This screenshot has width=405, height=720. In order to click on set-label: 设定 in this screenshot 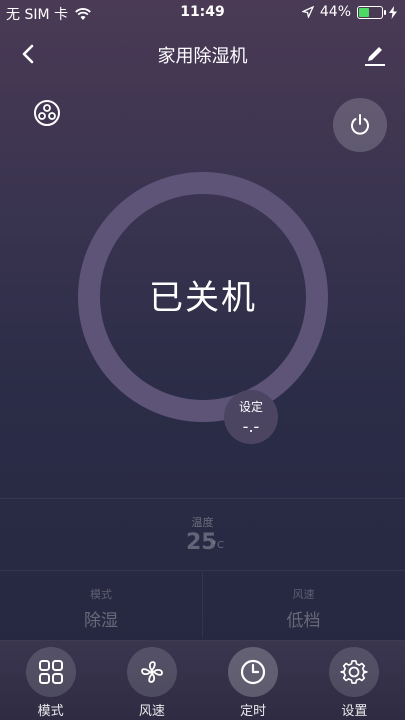, I will do `click(250, 407)`.